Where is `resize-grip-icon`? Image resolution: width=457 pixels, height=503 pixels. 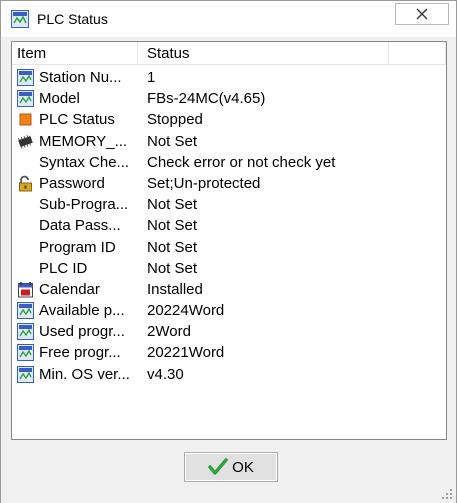
resize-grip-icon is located at coordinates (447, 494).